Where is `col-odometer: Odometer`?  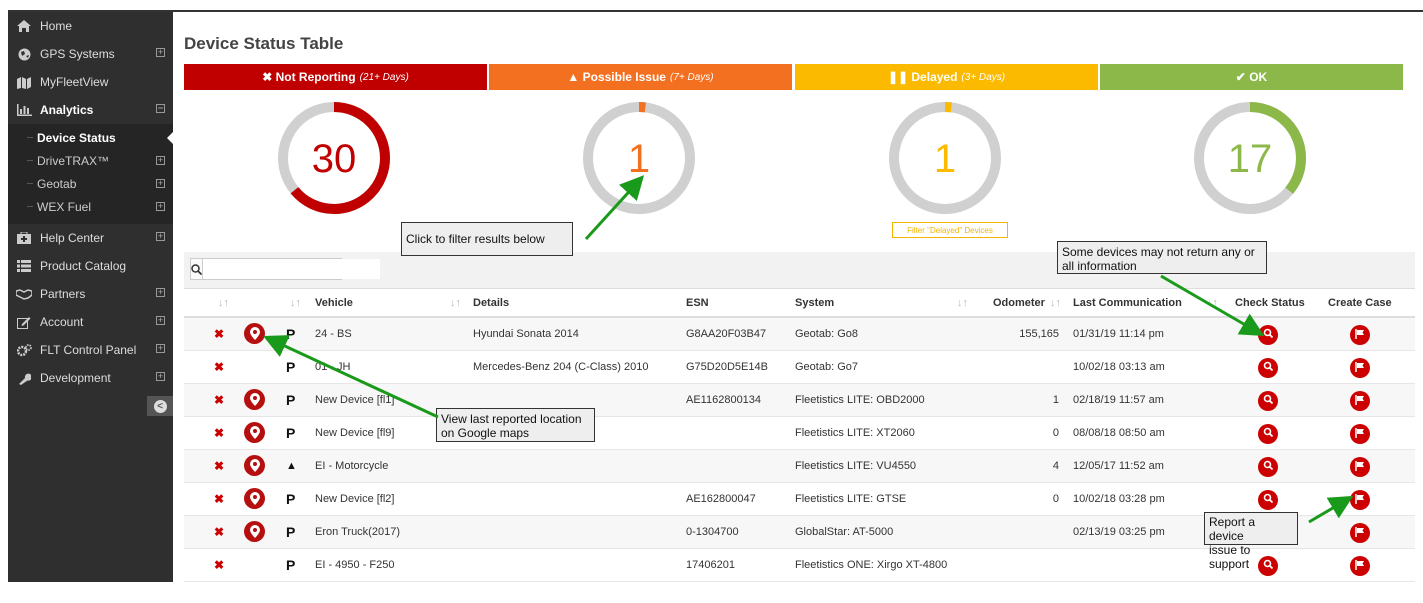
col-odometer: Odometer is located at coordinates (1019, 303).